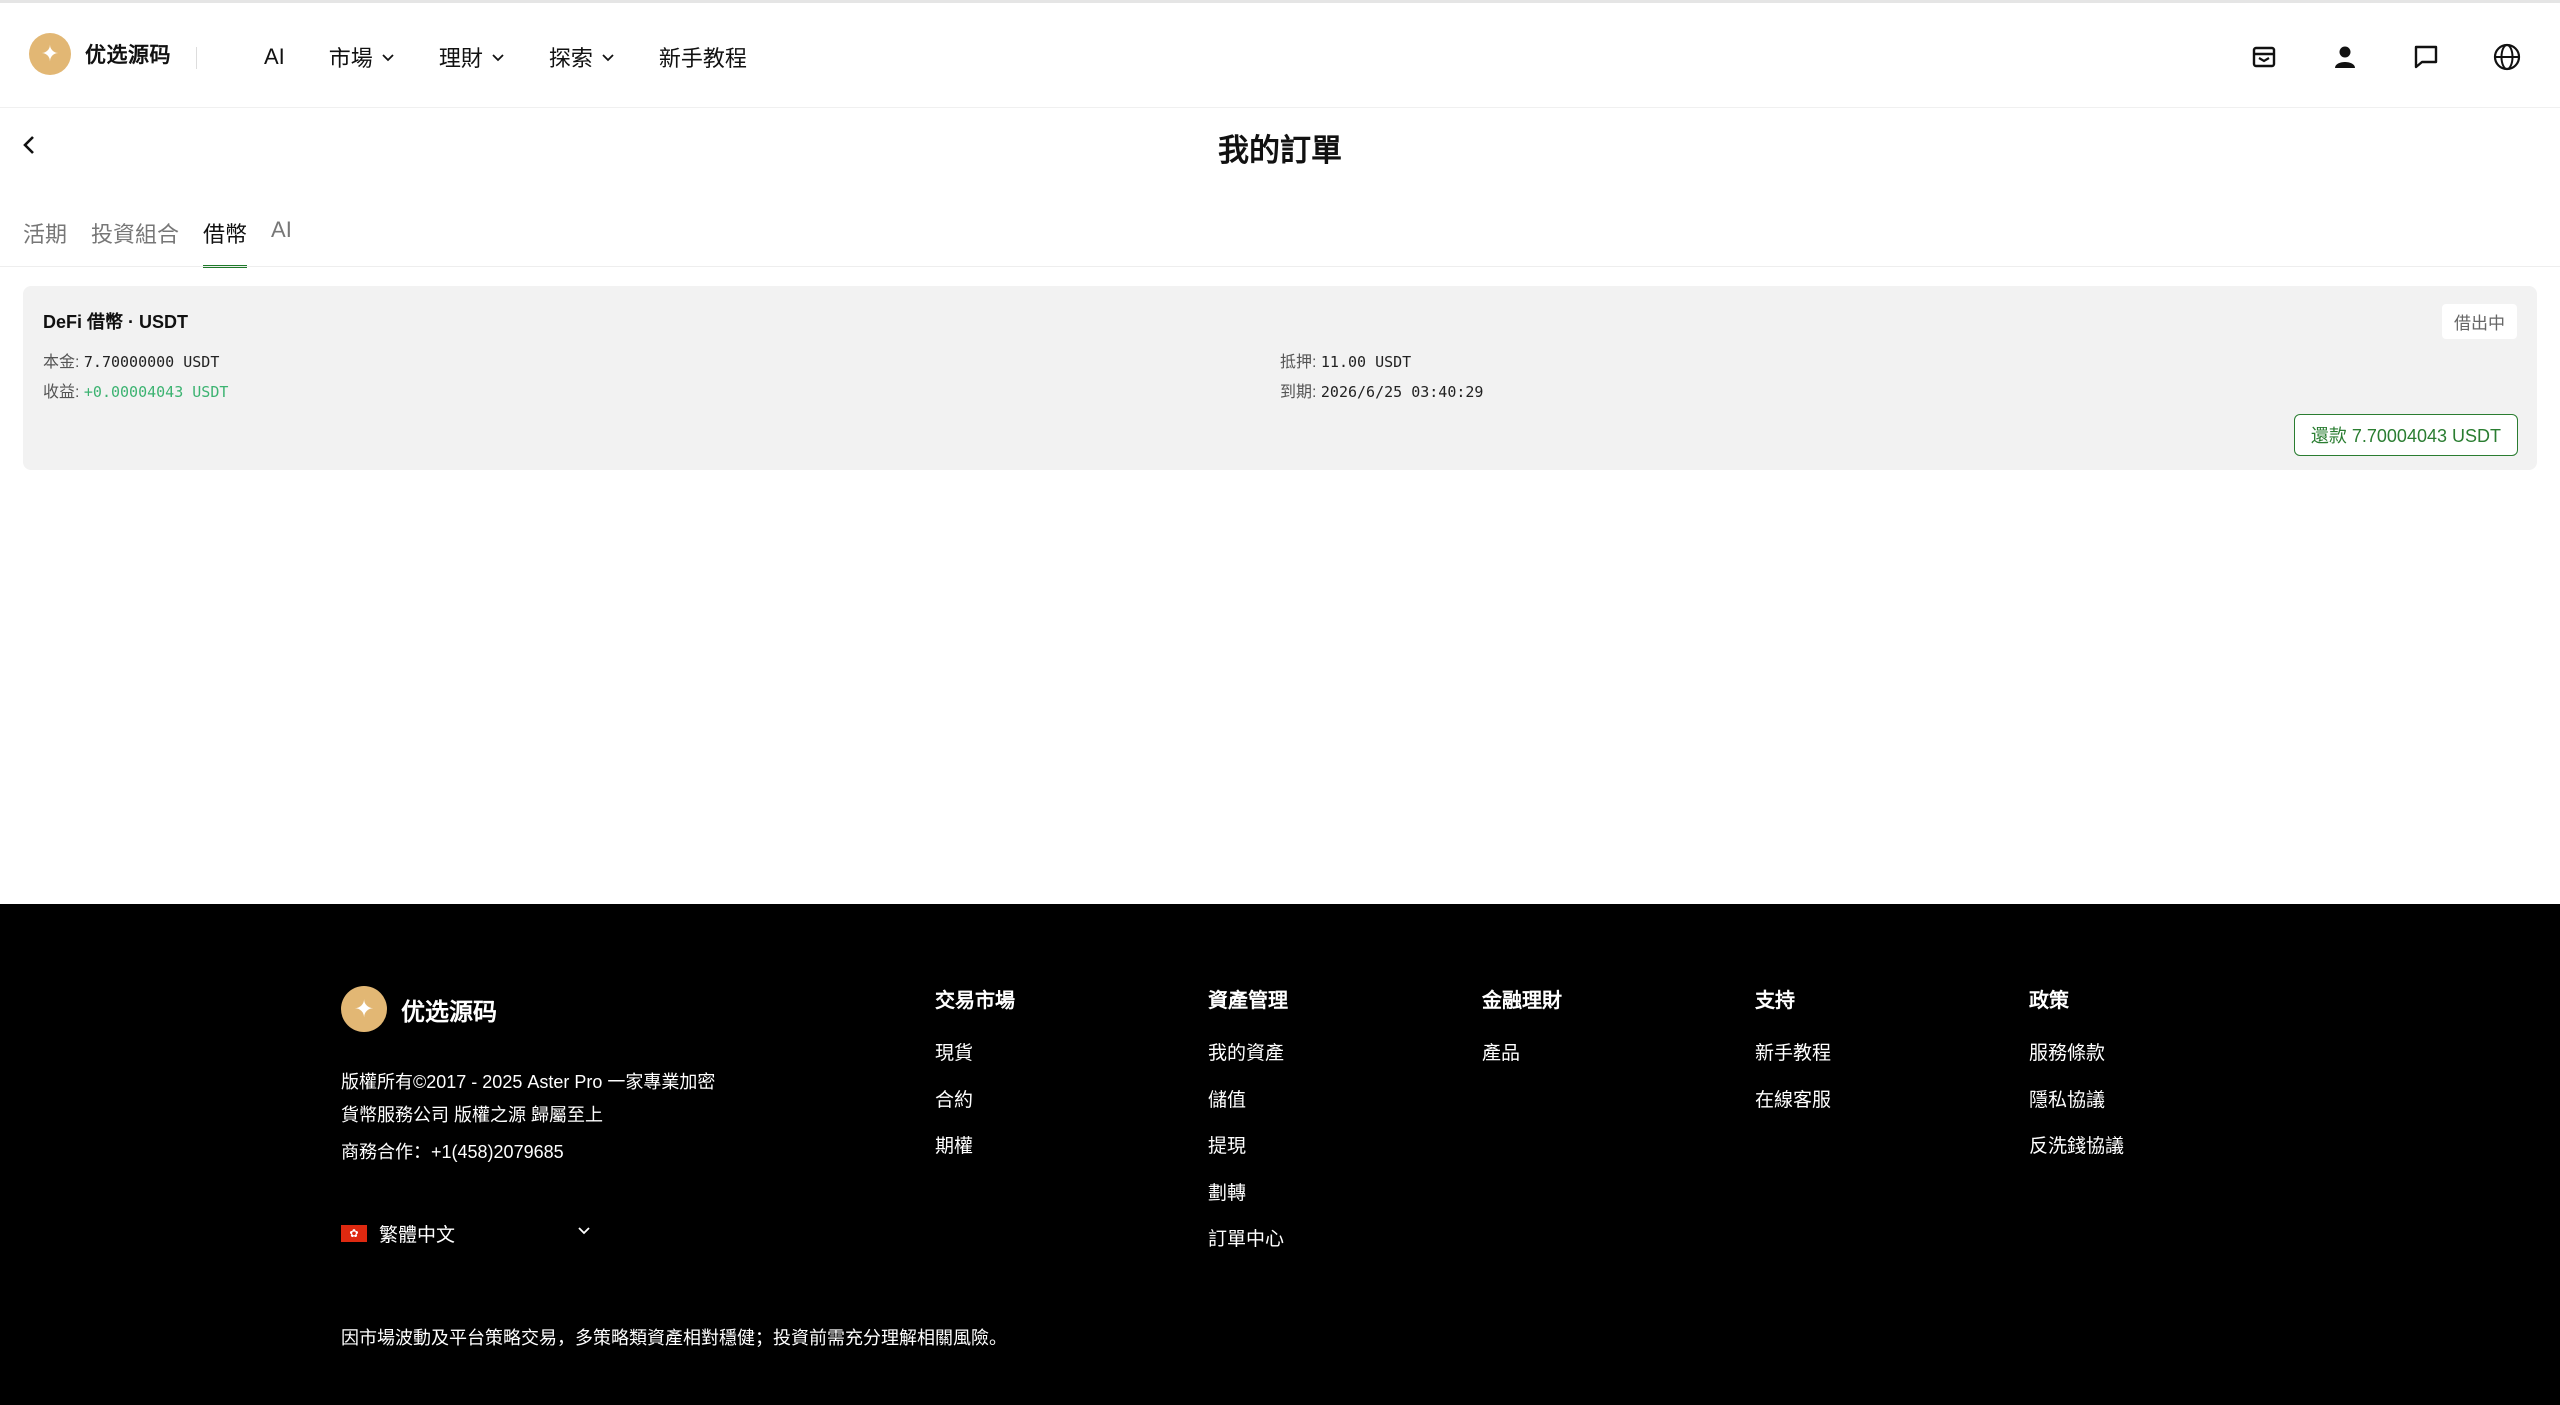 Image resolution: width=2560 pixels, height=1405 pixels. Describe the element at coordinates (1298, 362) in the screenshot. I see `collateral-label: 抵押:` at that location.